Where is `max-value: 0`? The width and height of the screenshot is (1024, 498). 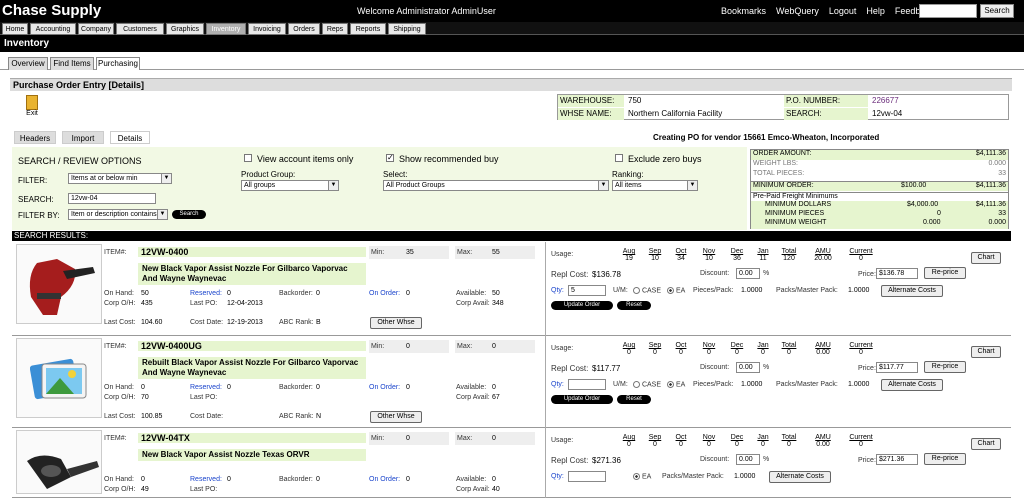 max-value: 0 is located at coordinates (494, 346).